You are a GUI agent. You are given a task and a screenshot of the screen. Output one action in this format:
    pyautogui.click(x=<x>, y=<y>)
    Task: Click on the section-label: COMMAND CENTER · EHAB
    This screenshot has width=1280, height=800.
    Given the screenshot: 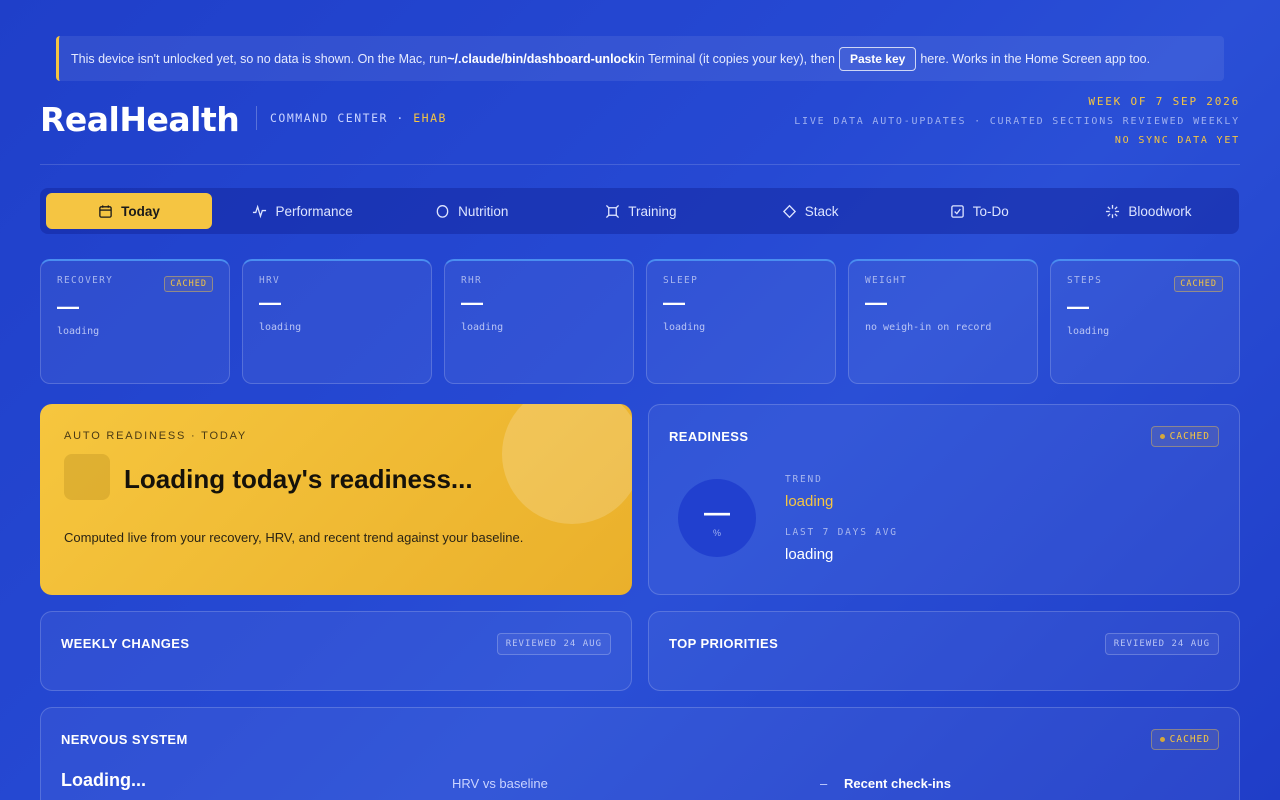 What is the action you would take?
    pyautogui.click(x=358, y=118)
    